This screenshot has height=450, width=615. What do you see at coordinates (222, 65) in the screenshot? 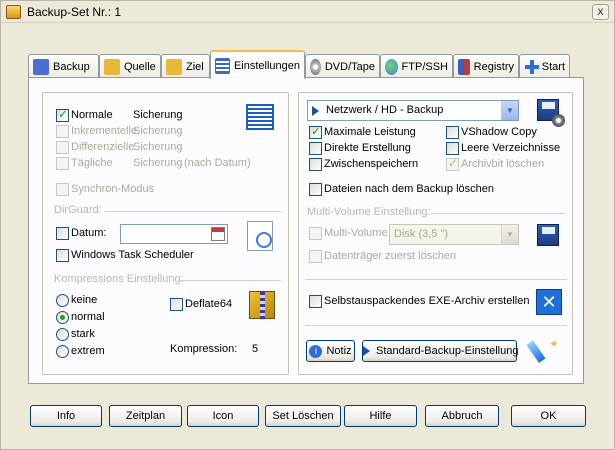
I see `settings-list-icon` at bounding box center [222, 65].